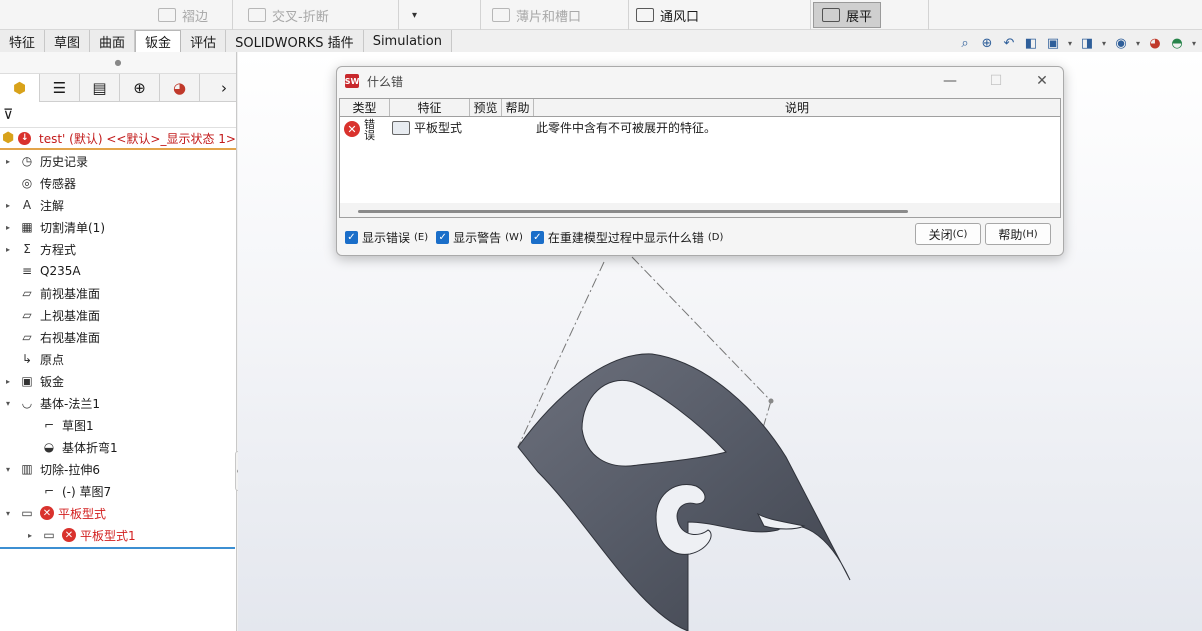 The image size is (1202, 631). Describe the element at coordinates (118, 249) in the screenshot. I see `tree-item: ▸ Σ 方程式` at that location.